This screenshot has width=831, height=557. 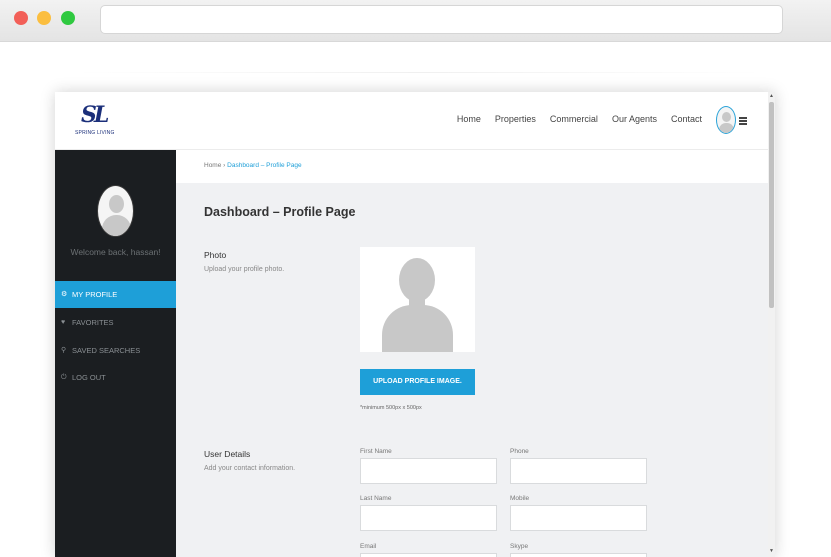 I want to click on upload-profile-image-button: UPLOAD PROFILE IMAGE., so click(x=417, y=382).